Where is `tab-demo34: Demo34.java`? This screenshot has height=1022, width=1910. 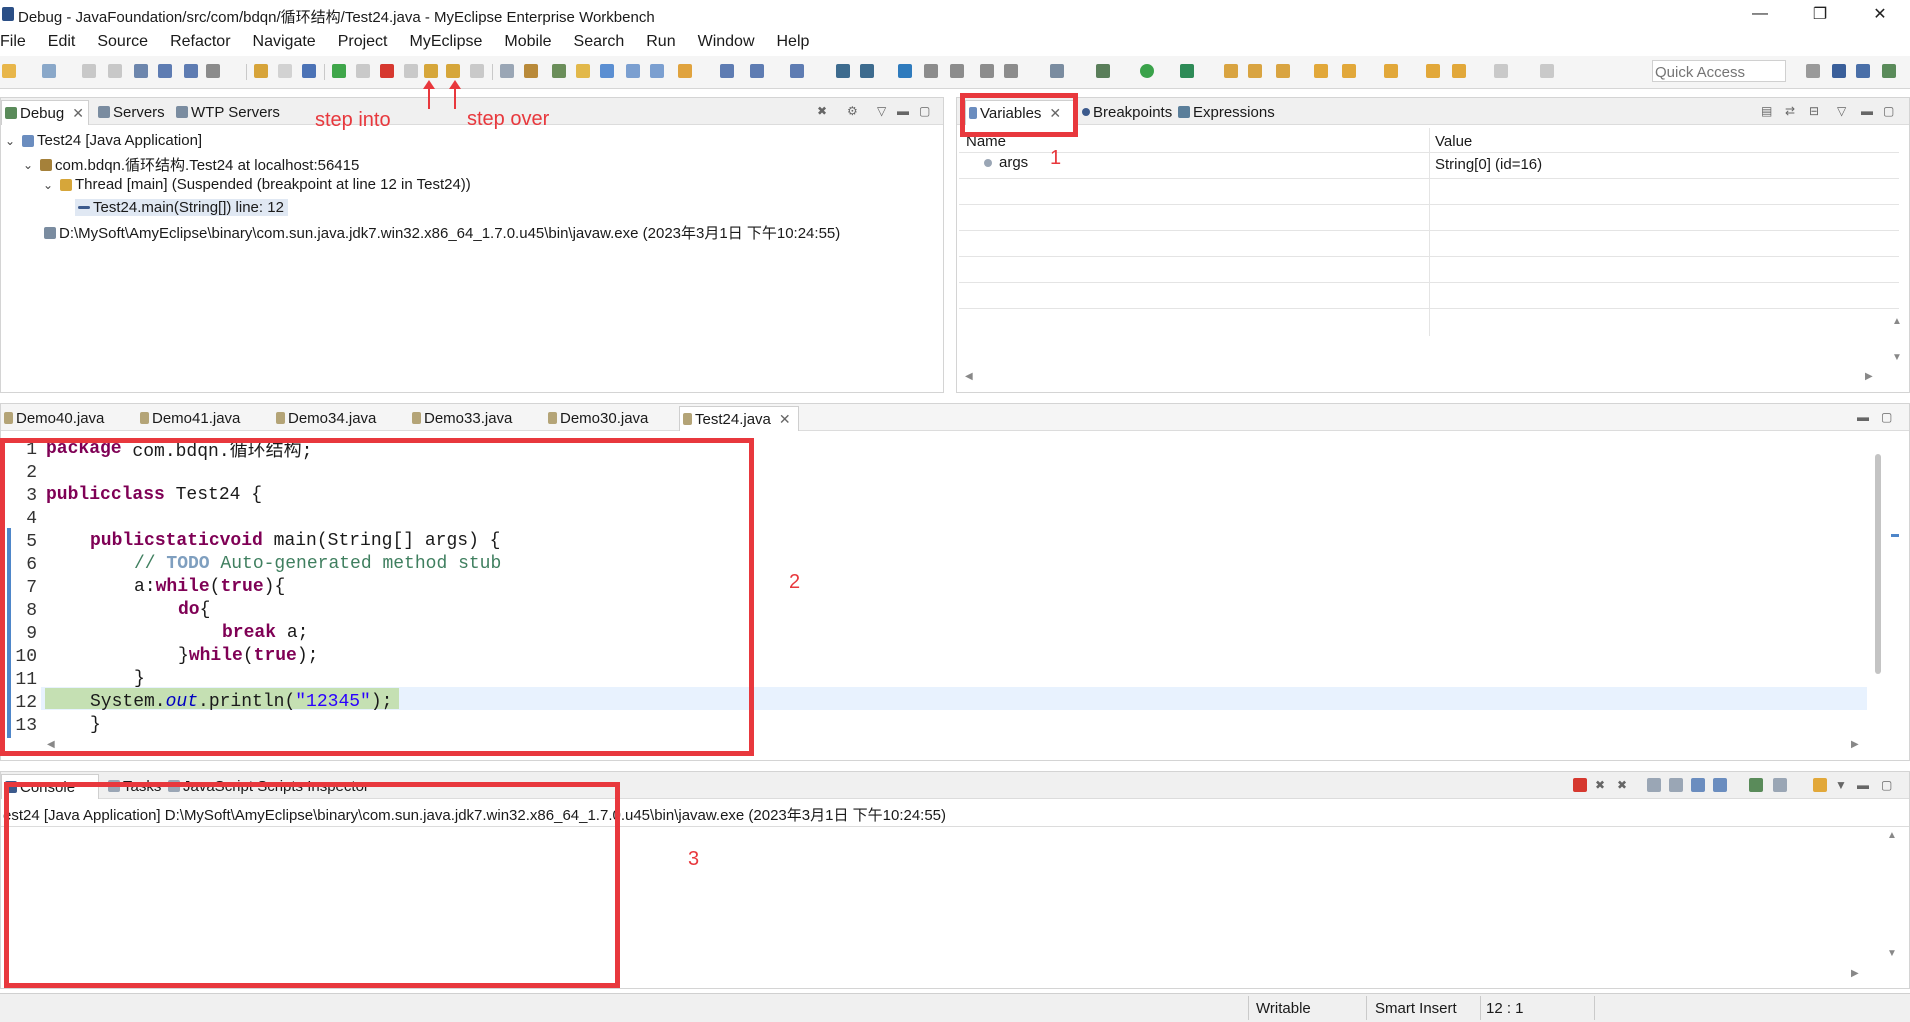 tab-demo34: Demo34.java is located at coordinates (324, 418).